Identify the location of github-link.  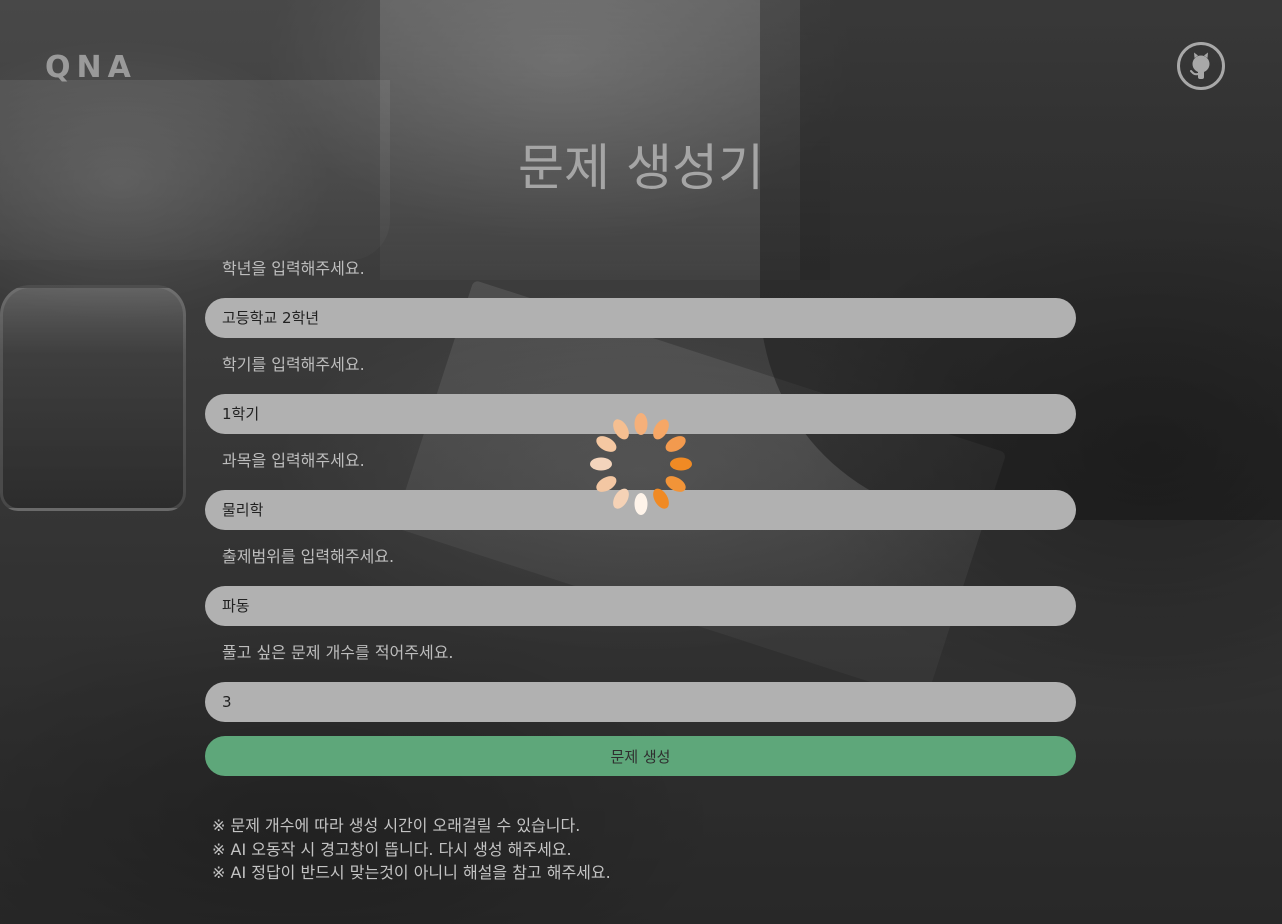
(1201, 66).